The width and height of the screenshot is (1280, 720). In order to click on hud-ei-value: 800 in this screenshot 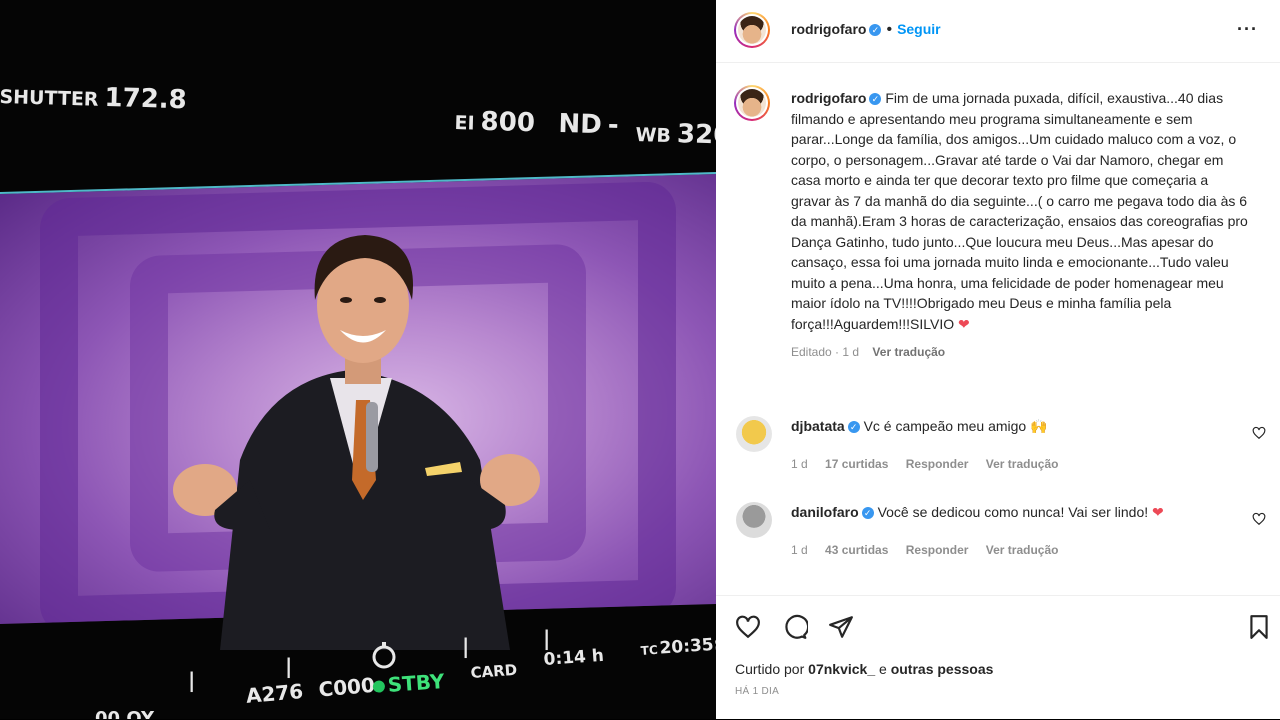, I will do `click(508, 122)`.